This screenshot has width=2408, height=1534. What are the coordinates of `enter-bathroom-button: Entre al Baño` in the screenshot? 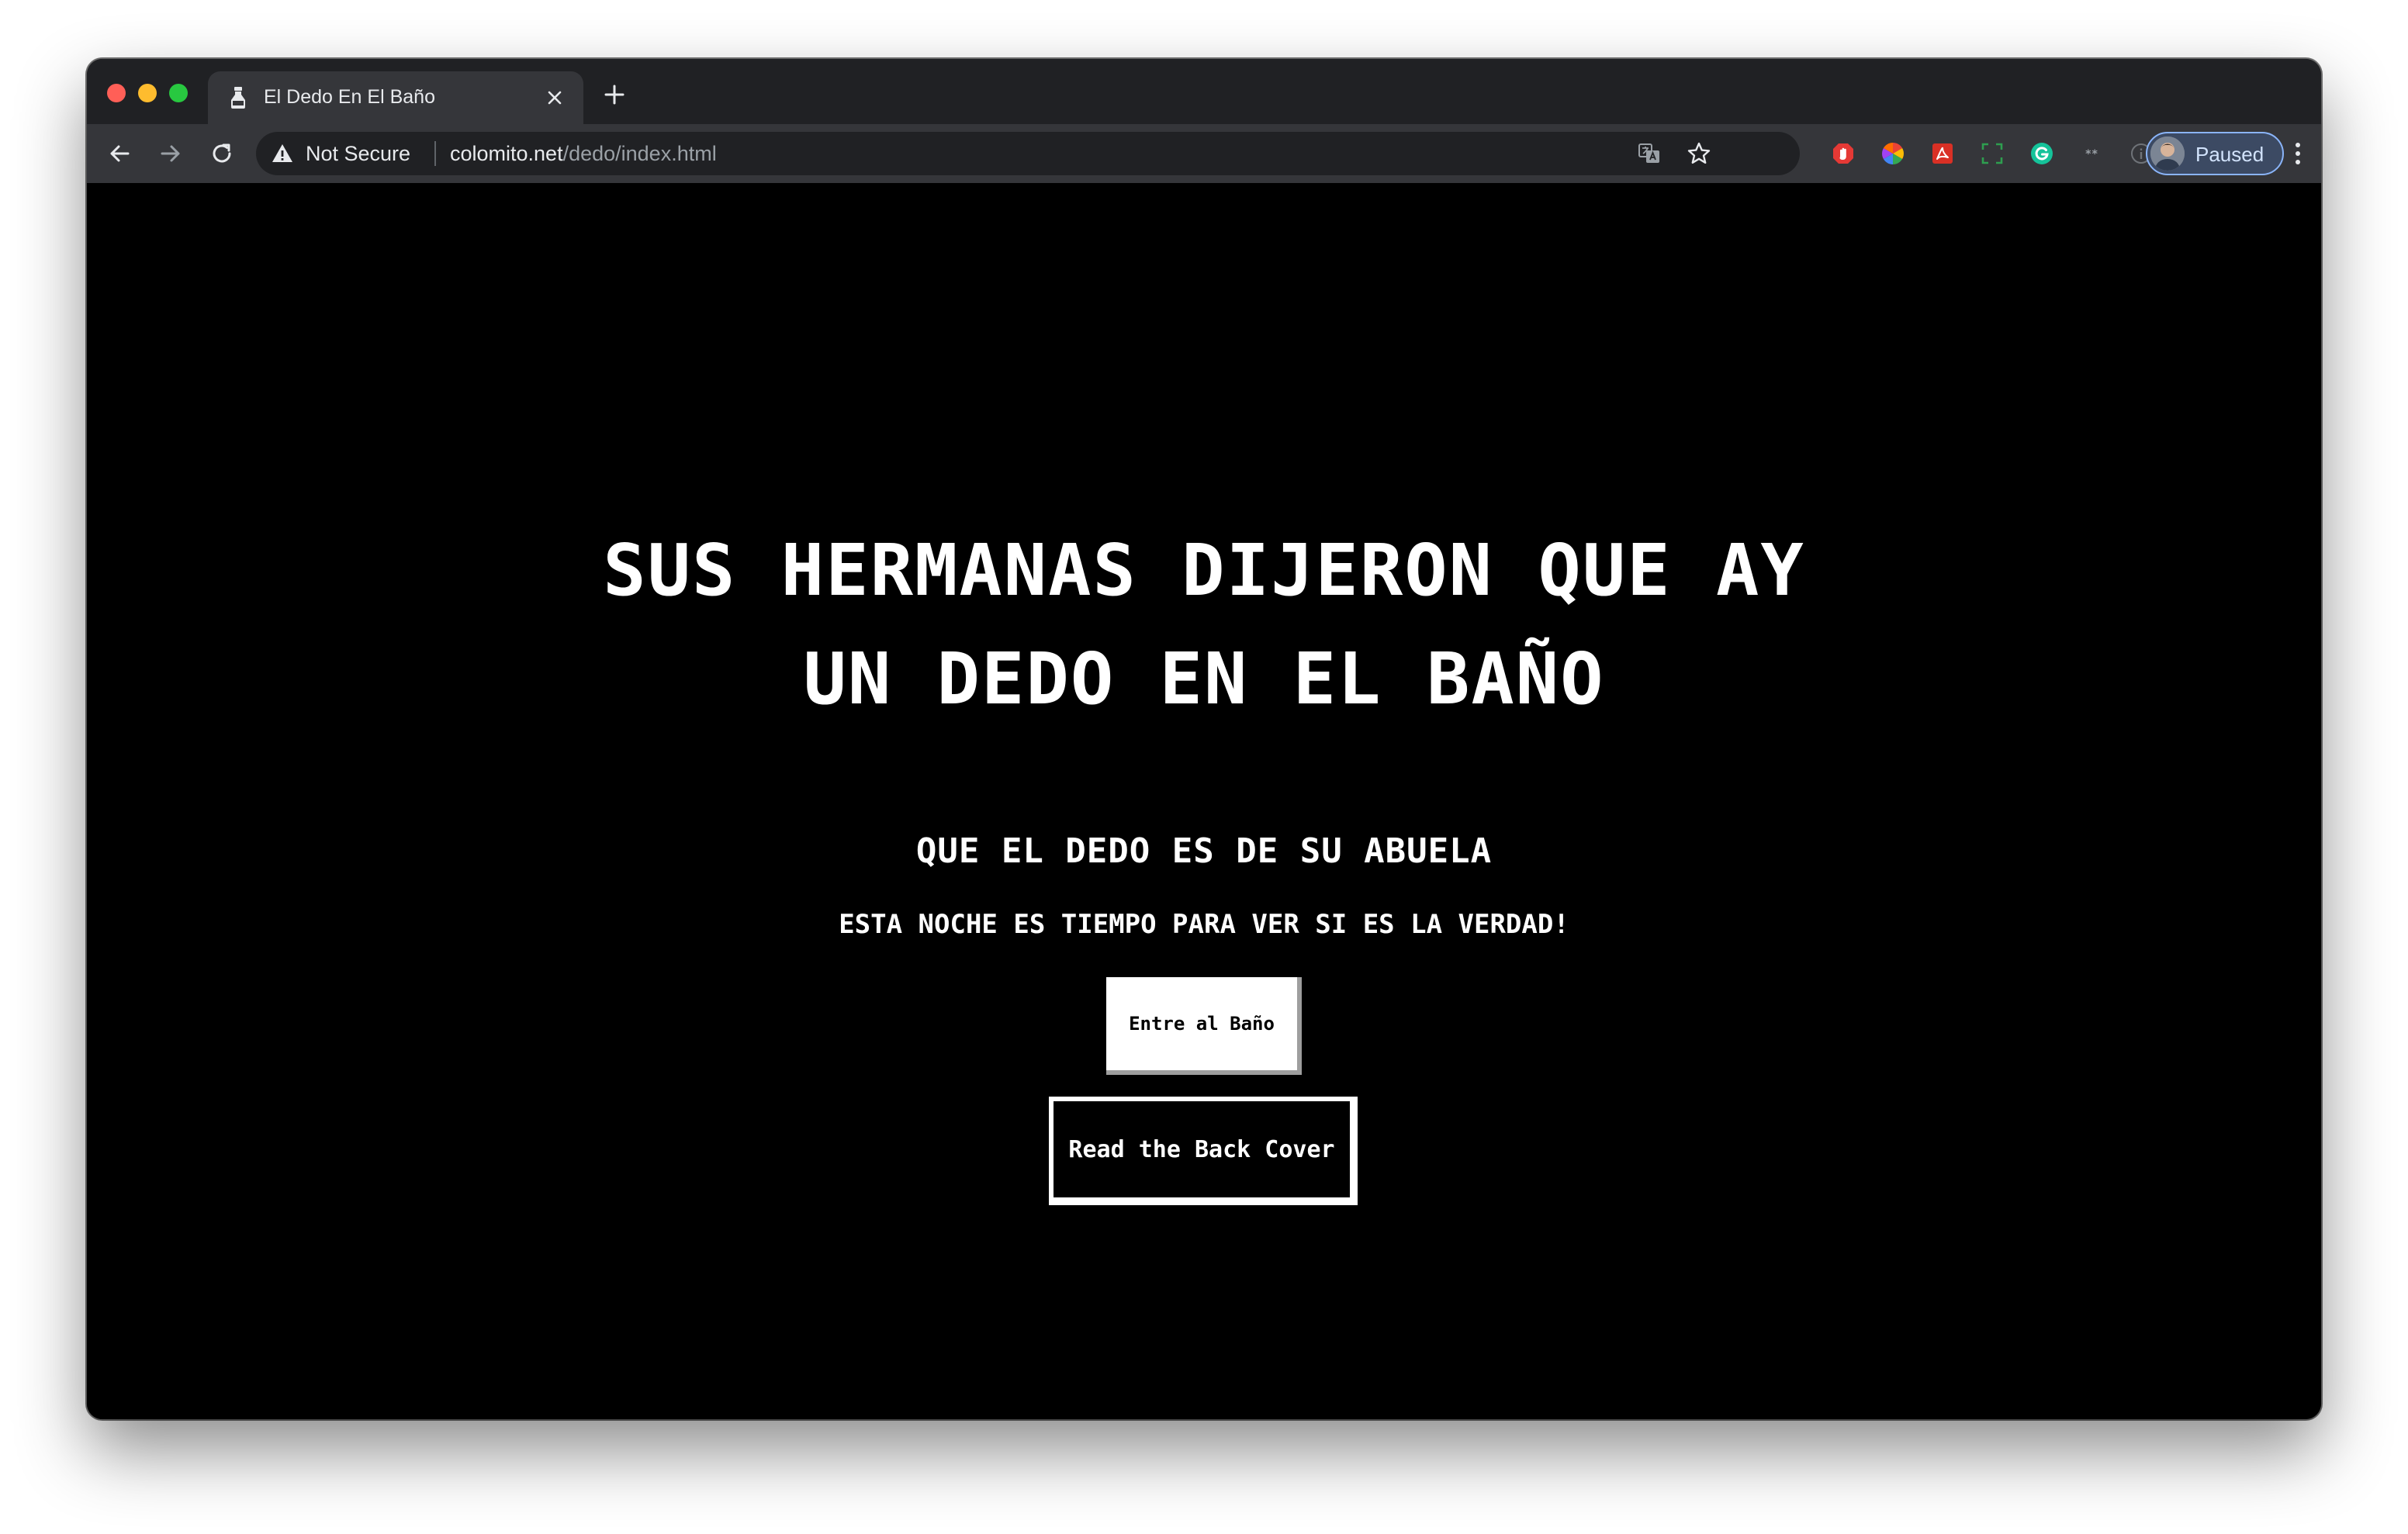 It's located at (1204, 1026).